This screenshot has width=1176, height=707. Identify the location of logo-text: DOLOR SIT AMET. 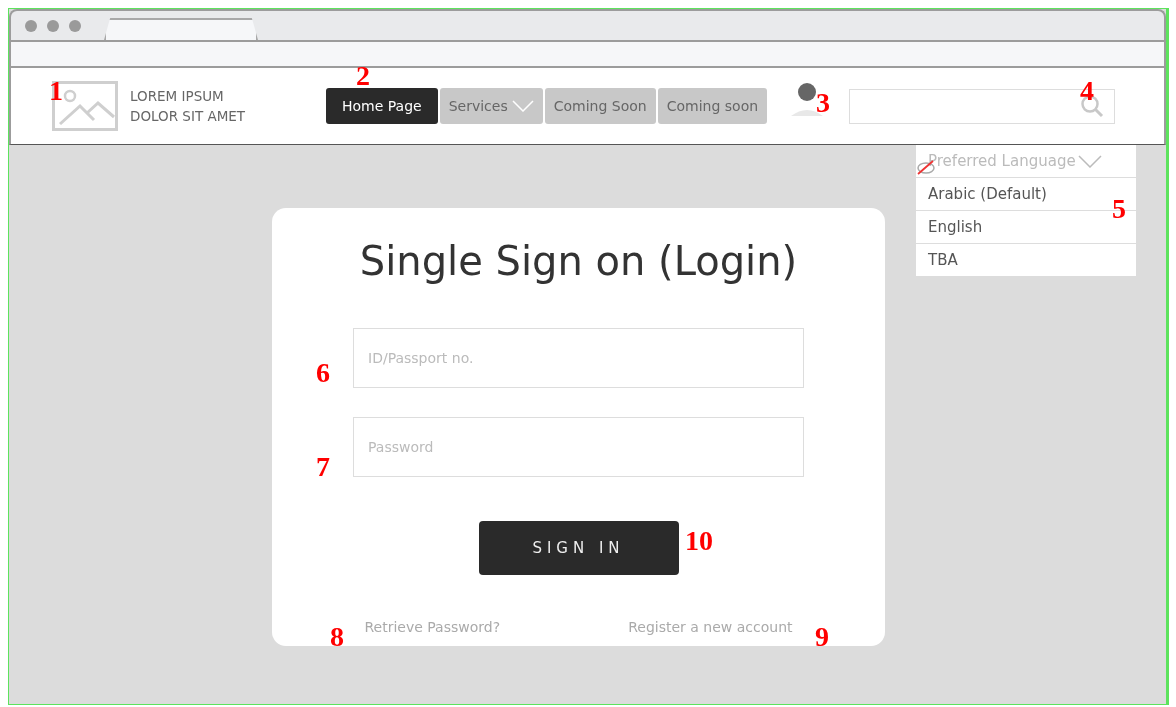
(188, 116).